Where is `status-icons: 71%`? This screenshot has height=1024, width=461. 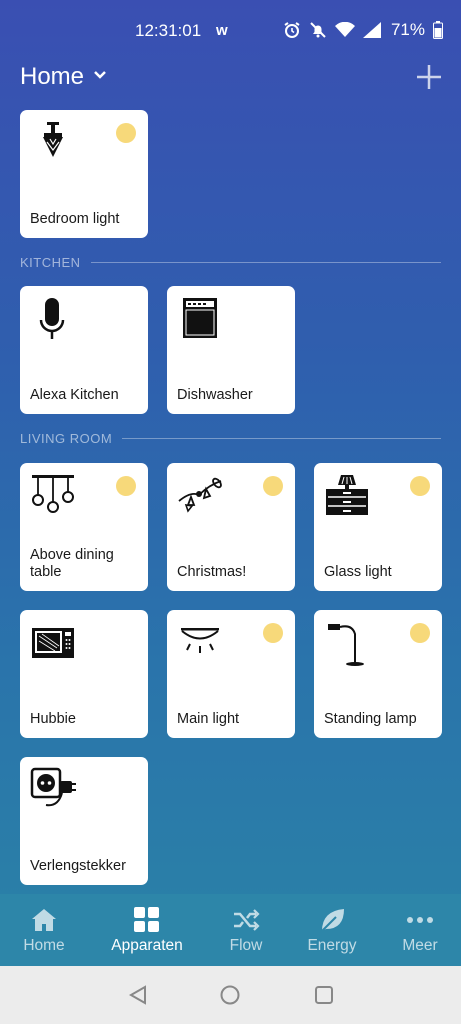
status-icons: 71% is located at coordinates (363, 30).